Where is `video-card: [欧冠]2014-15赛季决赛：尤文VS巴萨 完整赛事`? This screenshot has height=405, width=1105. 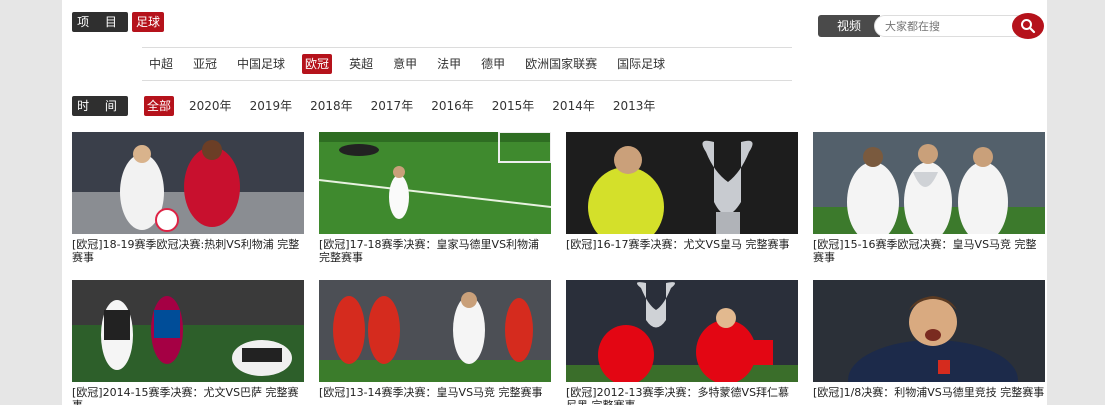 video-card: [欧冠]2014-15赛季决赛：尤文VS巴萨 完整赛事 is located at coordinates (188, 342).